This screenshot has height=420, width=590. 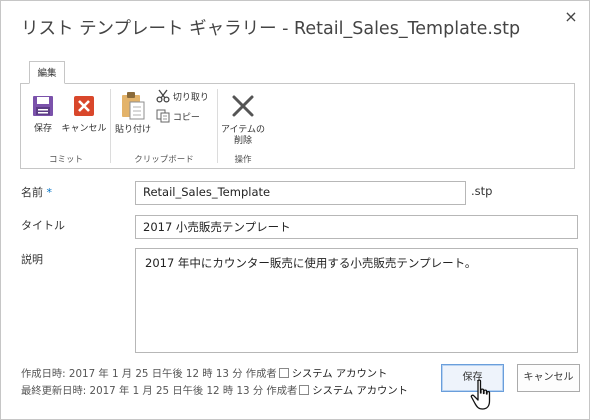 What do you see at coordinates (300, 193) in the screenshot?
I see `name-input: Retail_Sales_Template` at bounding box center [300, 193].